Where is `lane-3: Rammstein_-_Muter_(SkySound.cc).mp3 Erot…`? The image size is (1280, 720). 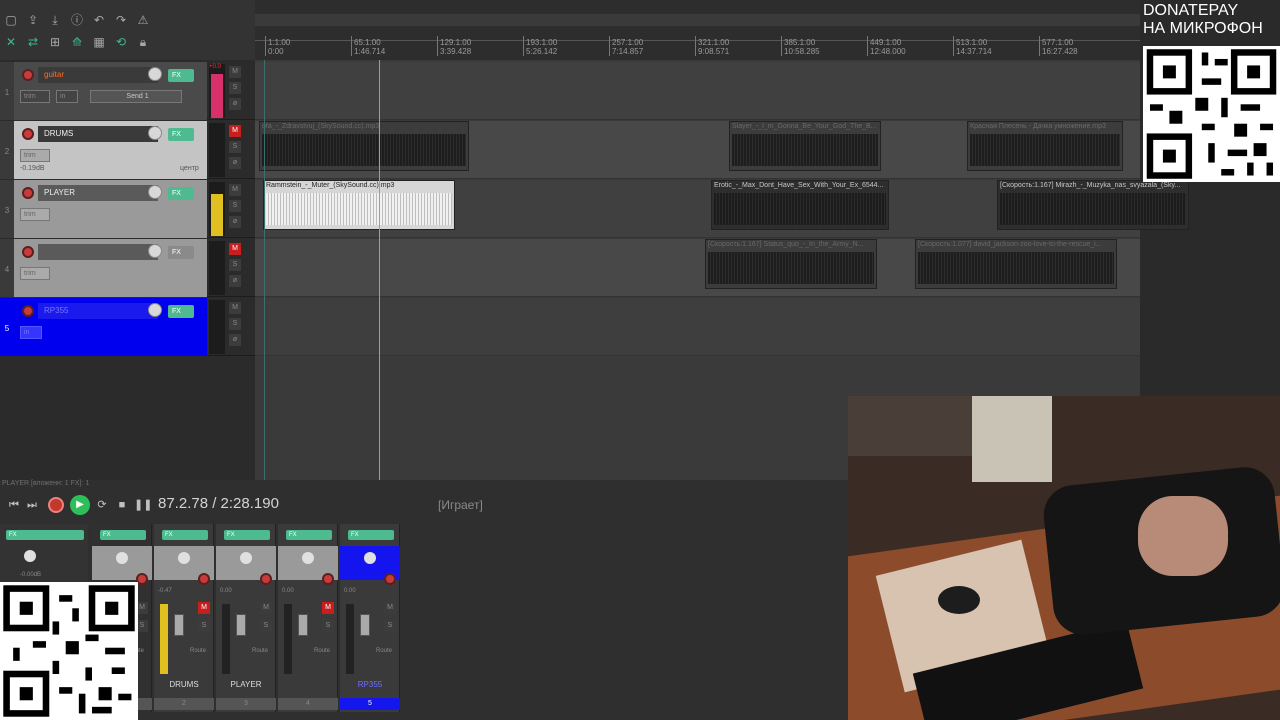 lane-3: Rammstein_-_Muter_(SkySound.cc).mp3 Erot… is located at coordinates (722, 209).